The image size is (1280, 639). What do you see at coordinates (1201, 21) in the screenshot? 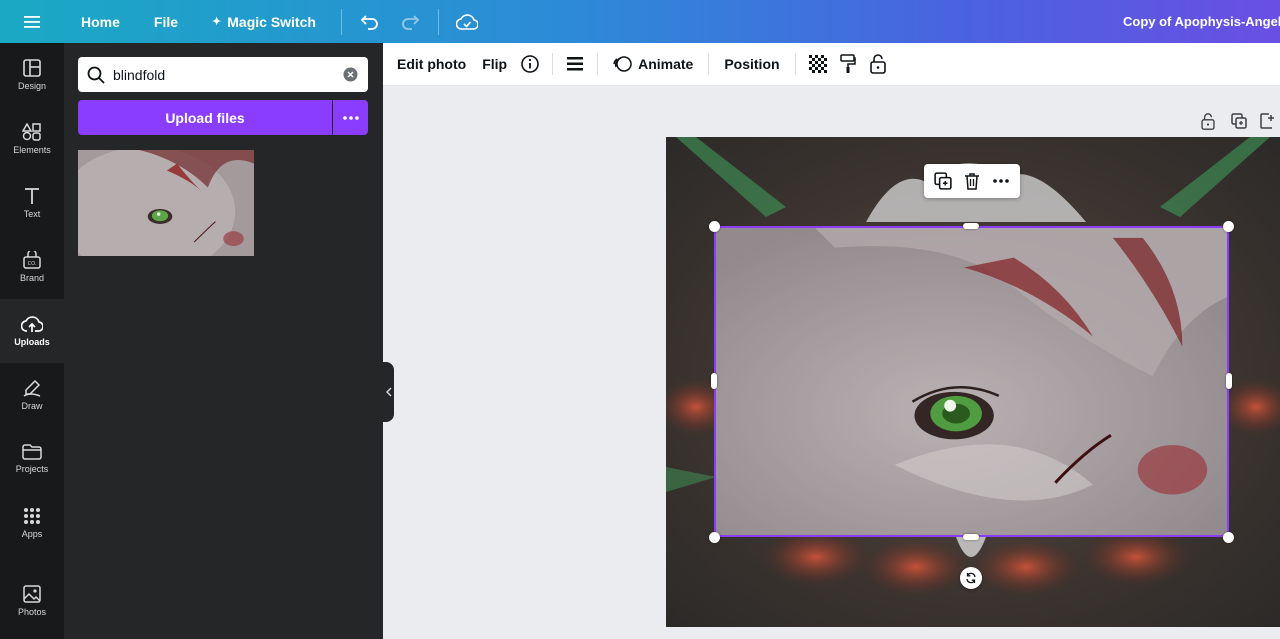
I see `document-title: Copy of Apophysis-AngelC` at bounding box center [1201, 21].